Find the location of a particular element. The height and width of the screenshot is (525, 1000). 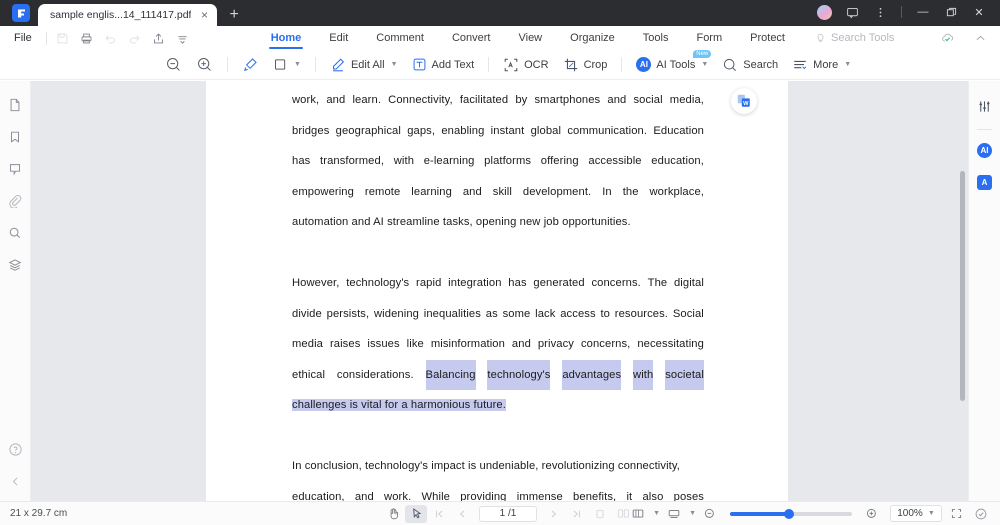

minimize-button: — is located at coordinates (923, 12).